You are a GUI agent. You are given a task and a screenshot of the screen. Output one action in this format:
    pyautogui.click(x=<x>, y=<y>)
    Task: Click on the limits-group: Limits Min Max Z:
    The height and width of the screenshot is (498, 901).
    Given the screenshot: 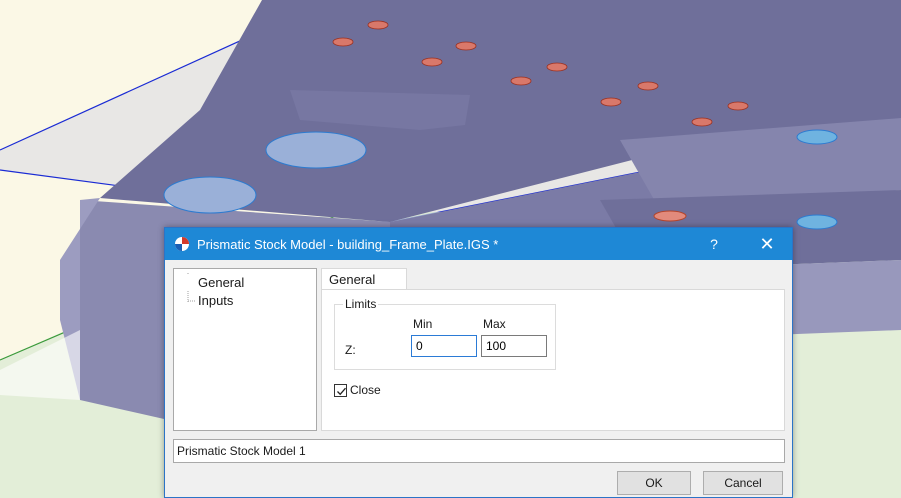 What is the action you would take?
    pyautogui.click(x=445, y=333)
    